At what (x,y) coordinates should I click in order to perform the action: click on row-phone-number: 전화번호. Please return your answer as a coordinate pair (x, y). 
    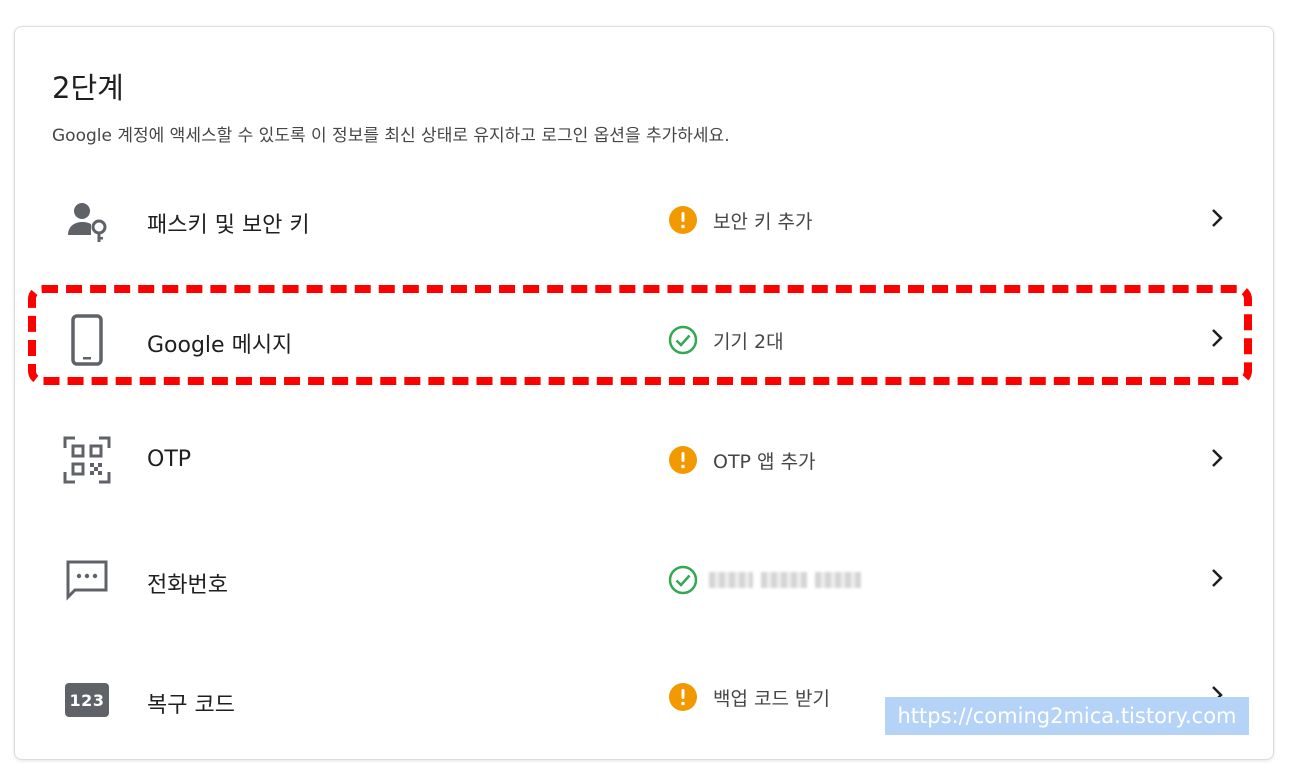
    Looking at the image, I should click on (644, 579).